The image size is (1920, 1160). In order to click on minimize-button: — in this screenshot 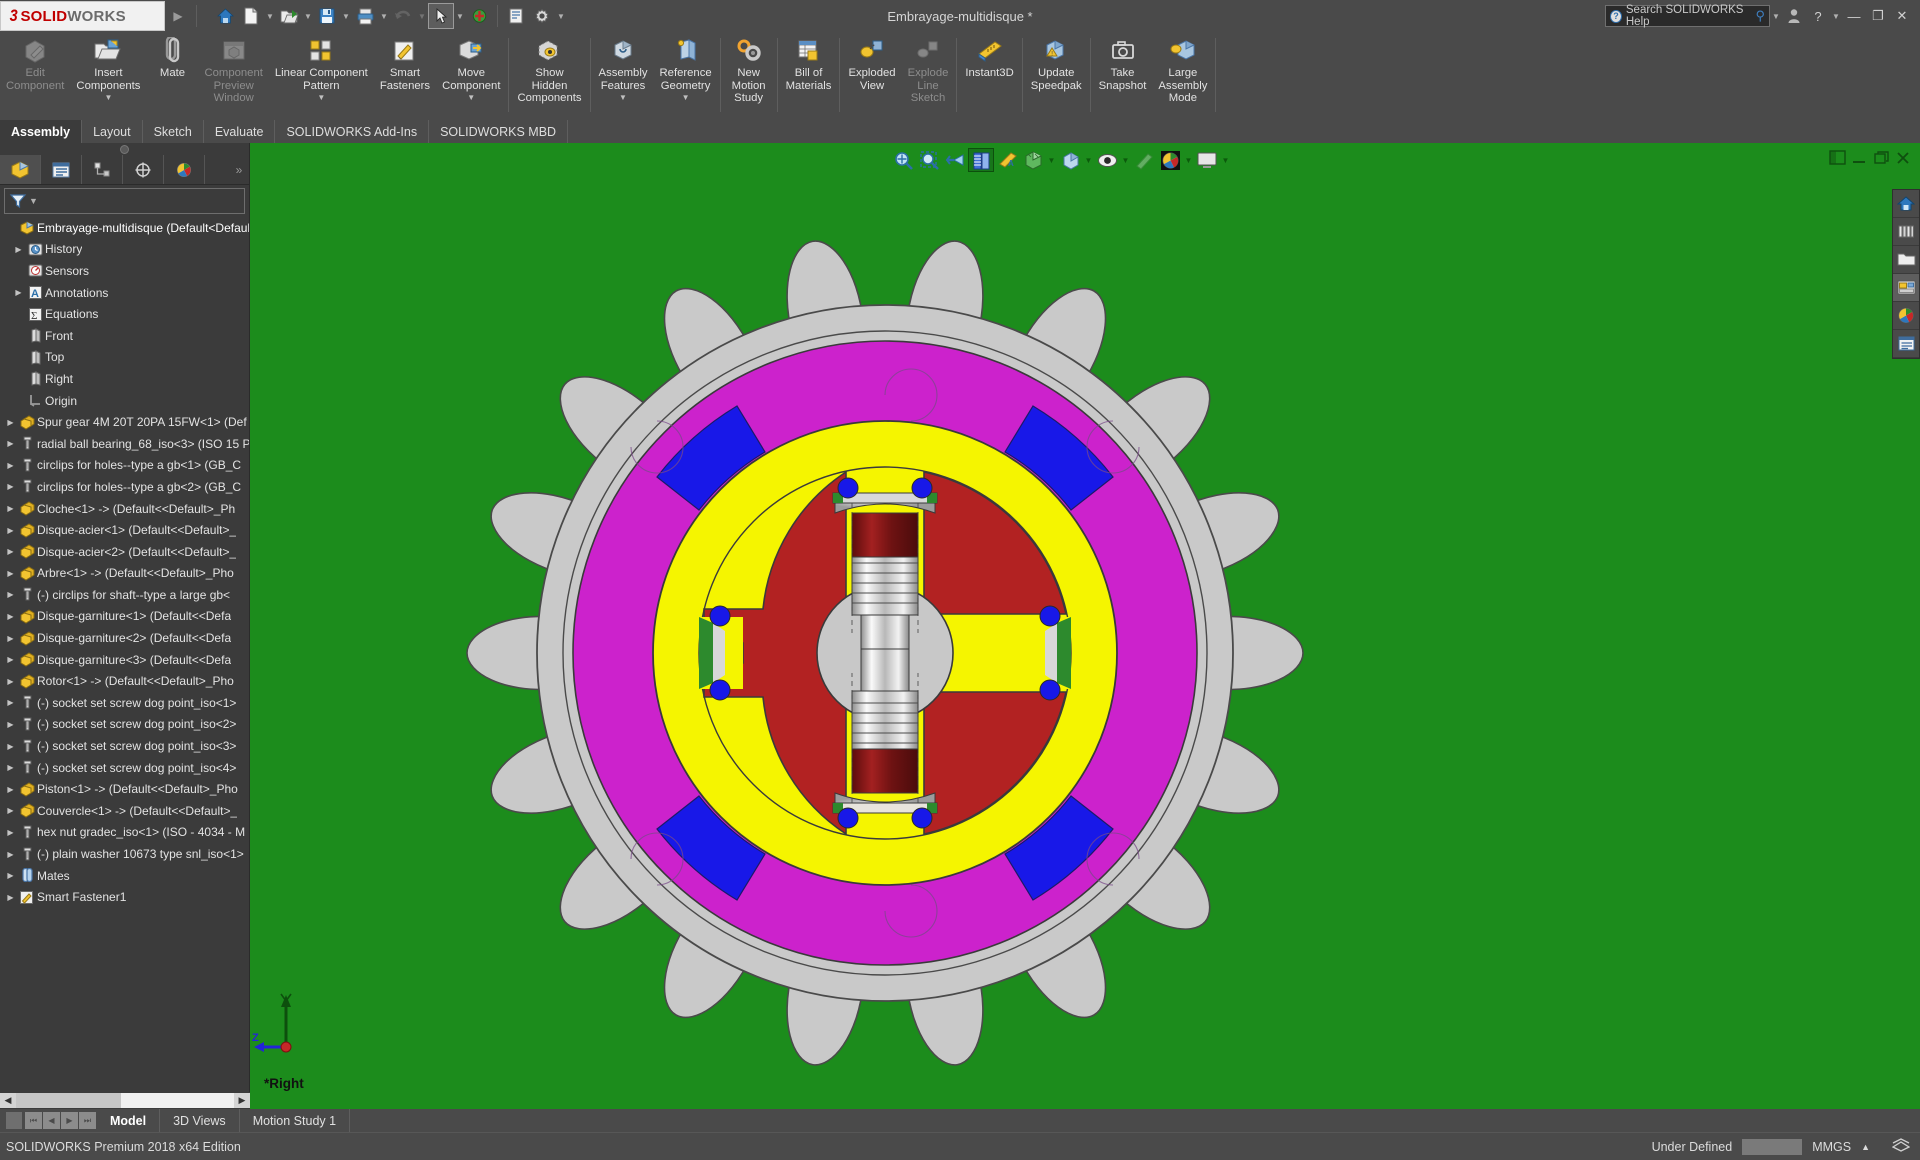, I will do `click(1854, 16)`.